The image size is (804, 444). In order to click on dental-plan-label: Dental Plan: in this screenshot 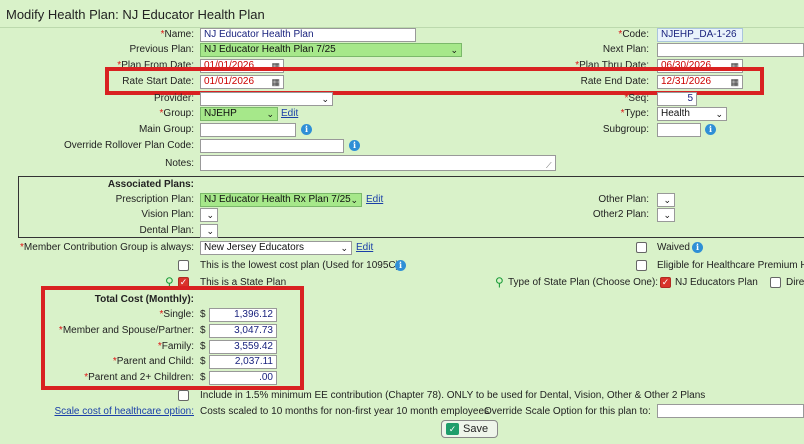, I will do `click(166, 230)`.